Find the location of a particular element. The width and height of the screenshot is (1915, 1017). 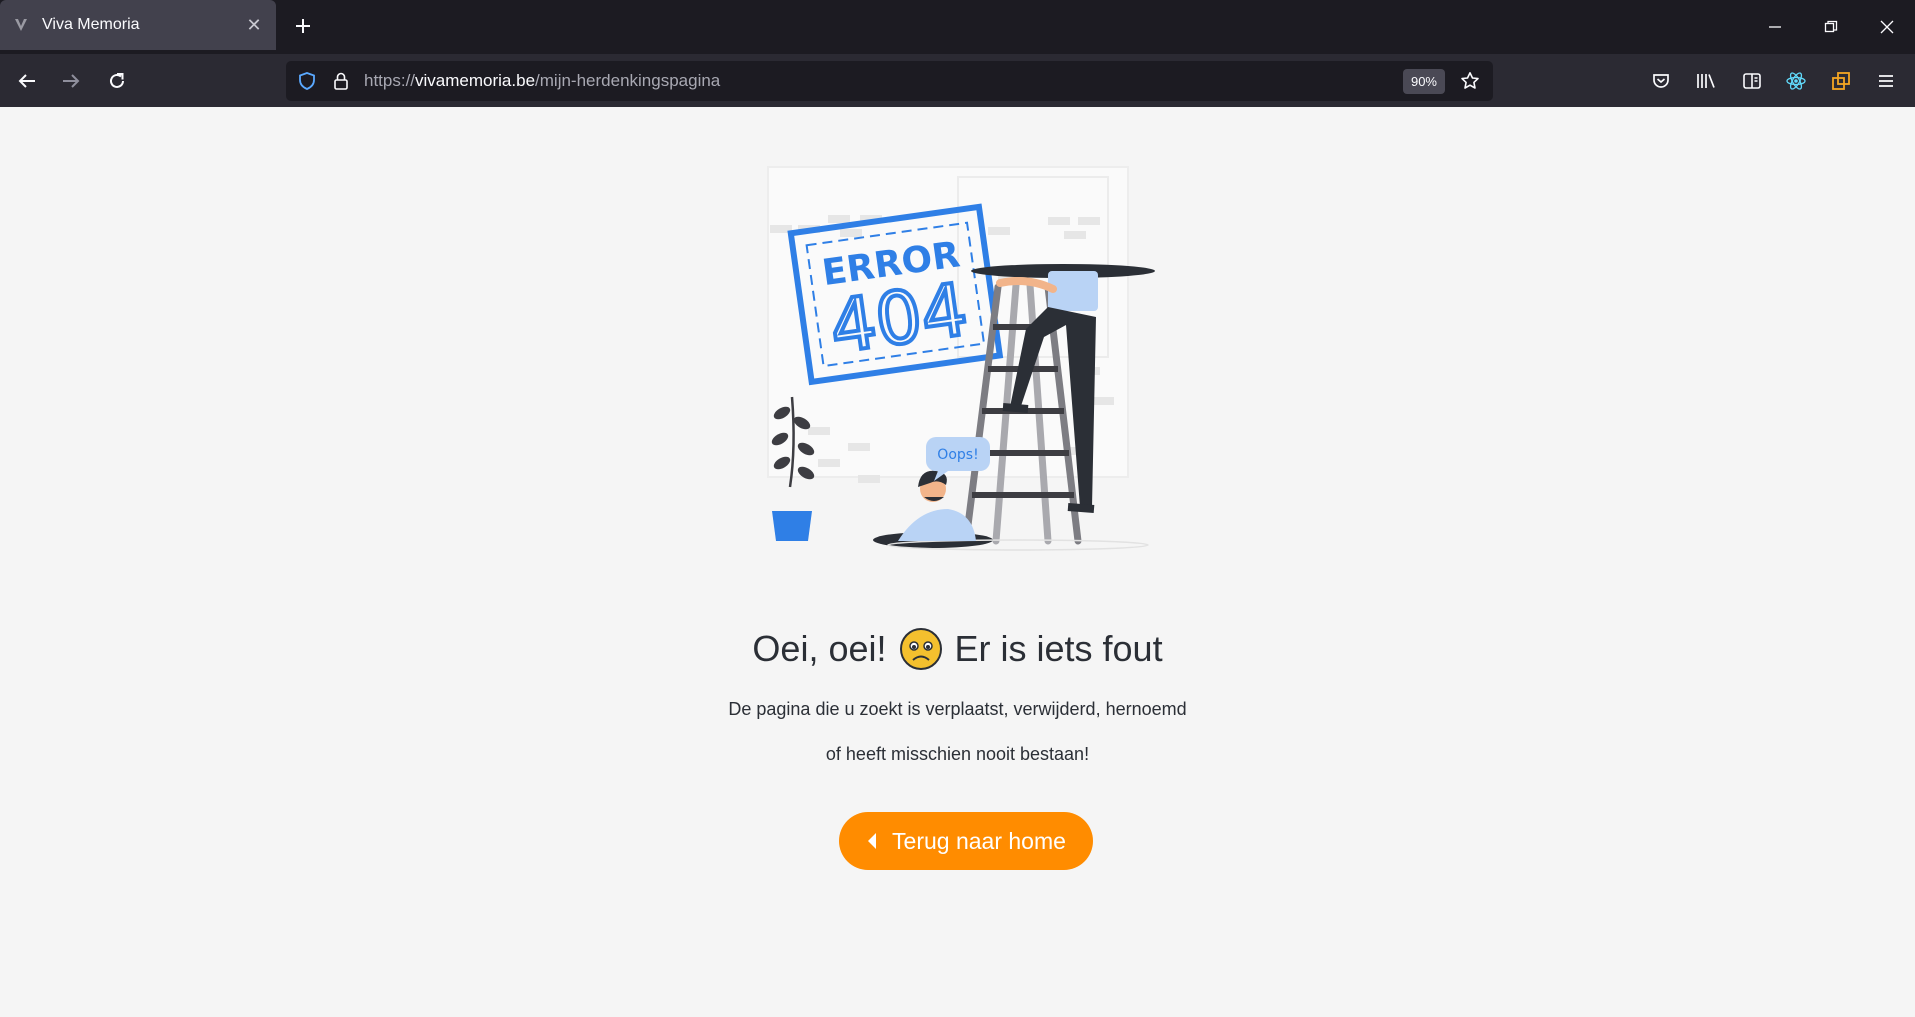

extension-icon is located at coordinates (1841, 81).